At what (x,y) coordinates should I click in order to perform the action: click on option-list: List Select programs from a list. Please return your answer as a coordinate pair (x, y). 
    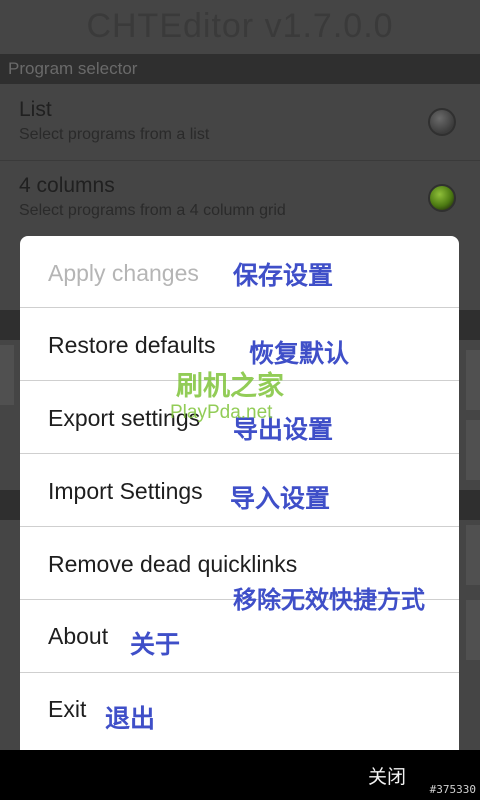
    Looking at the image, I should click on (240, 123).